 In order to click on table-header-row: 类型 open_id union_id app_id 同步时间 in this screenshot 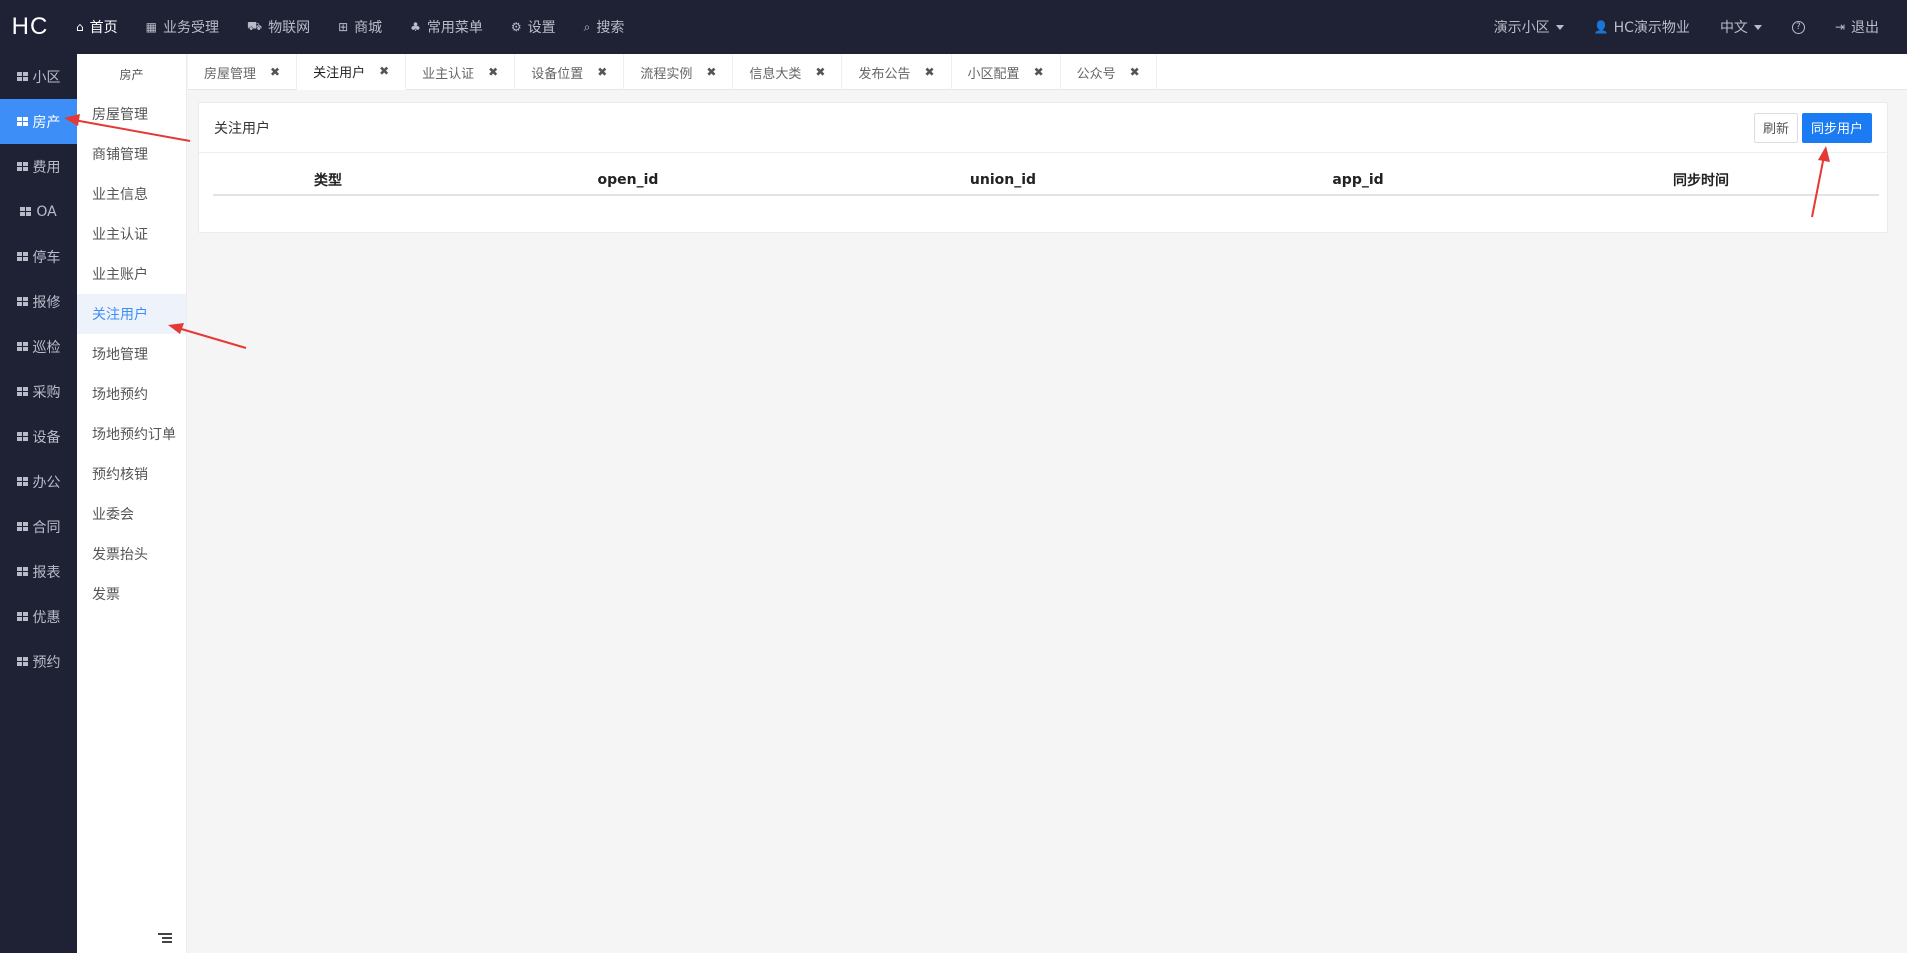, I will do `click(1046, 180)`.